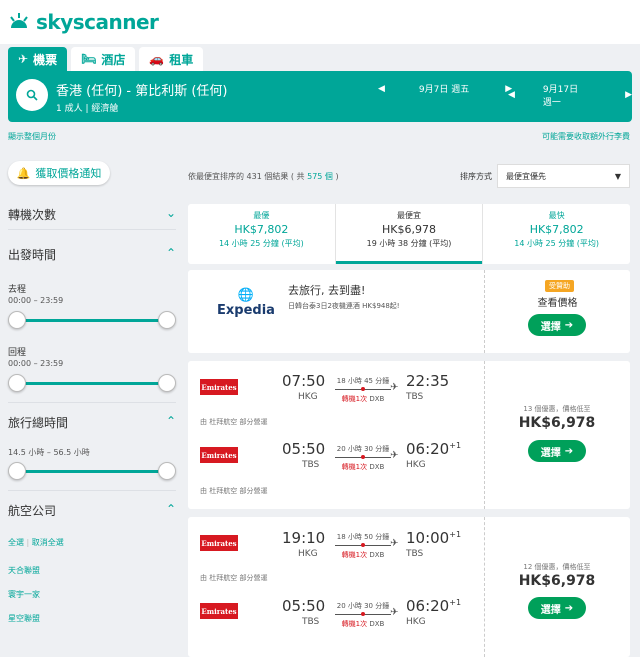  I want to click on next-date-icon: ▶, so click(628, 95).